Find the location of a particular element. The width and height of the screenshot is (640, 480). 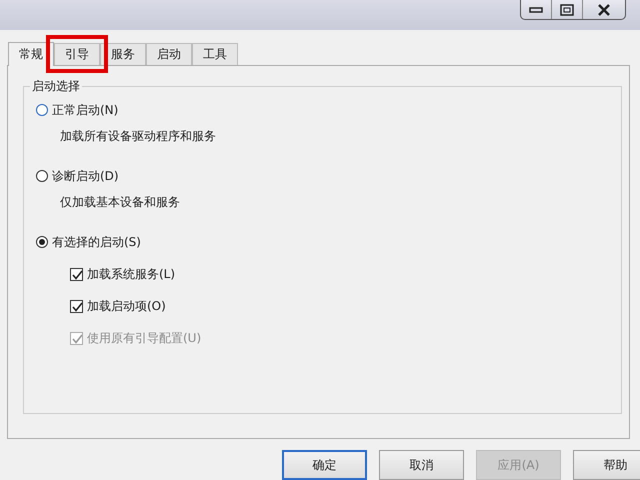

dialog-button: 确定 is located at coordinates (324, 465).